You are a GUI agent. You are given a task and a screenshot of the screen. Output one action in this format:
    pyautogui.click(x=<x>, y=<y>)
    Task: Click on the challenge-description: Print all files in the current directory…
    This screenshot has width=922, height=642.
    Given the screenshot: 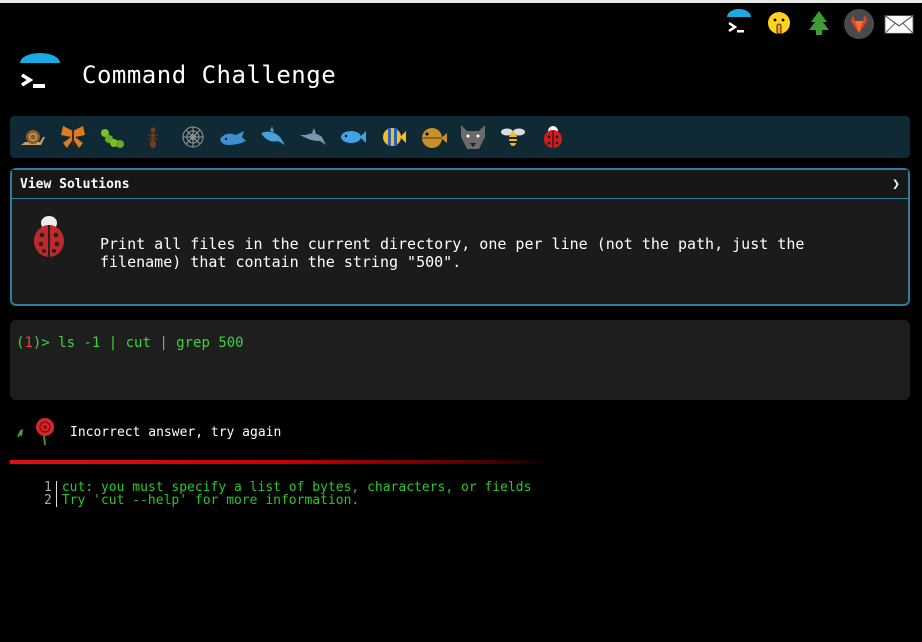 What is the action you would take?
    pyautogui.click(x=452, y=253)
    